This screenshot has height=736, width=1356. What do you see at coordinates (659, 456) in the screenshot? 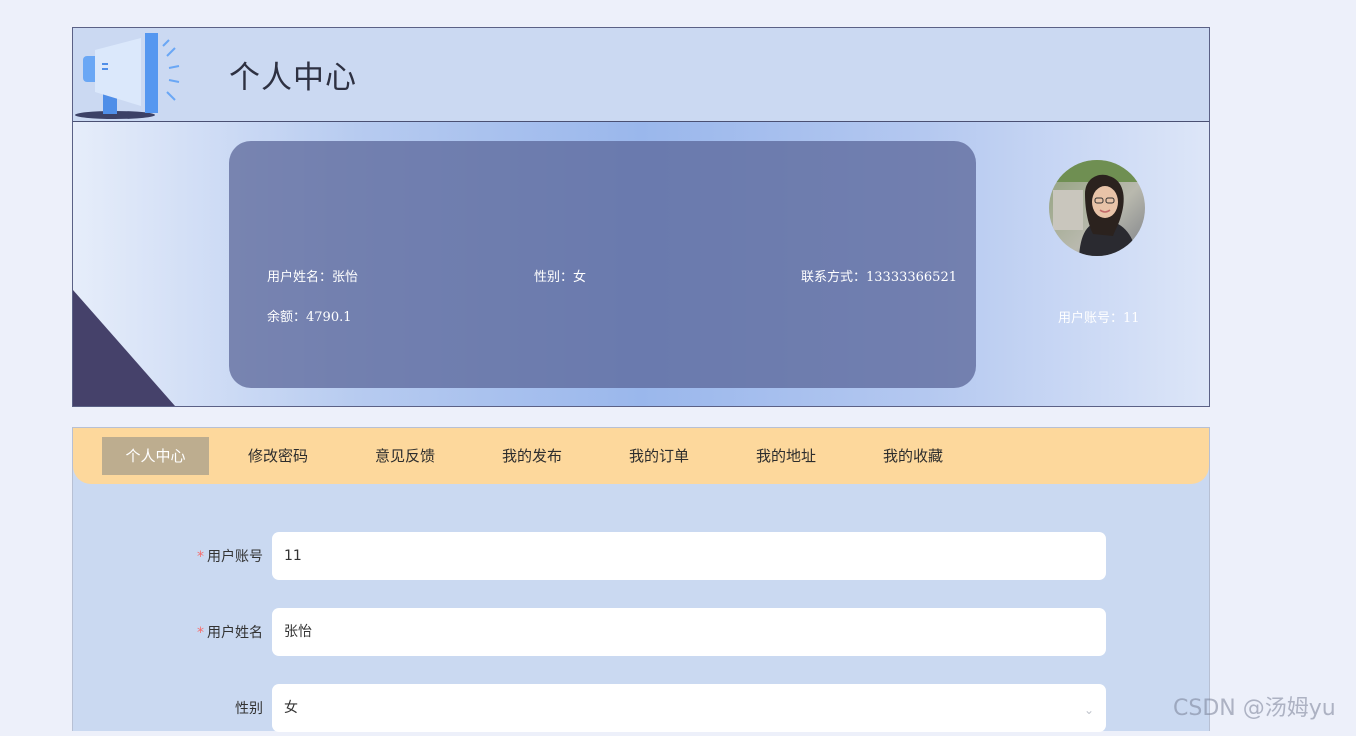
I see `tab-my-orders: 我的订单` at bounding box center [659, 456].